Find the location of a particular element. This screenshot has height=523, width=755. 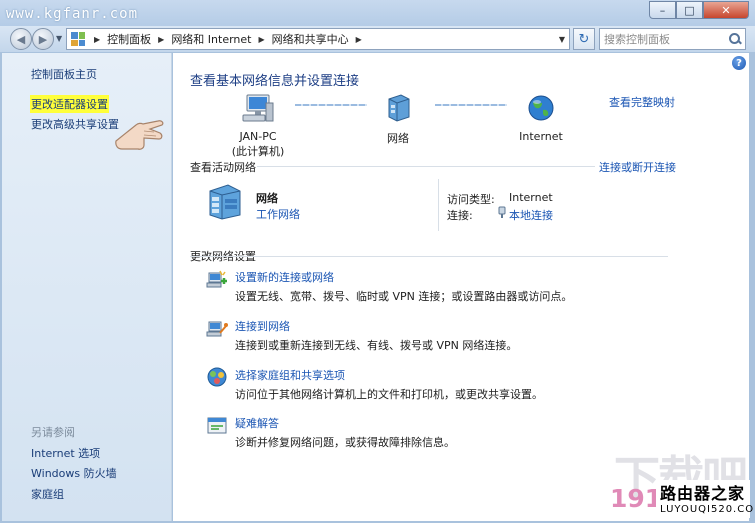

access-type-value: Internet is located at coordinates (531, 197).